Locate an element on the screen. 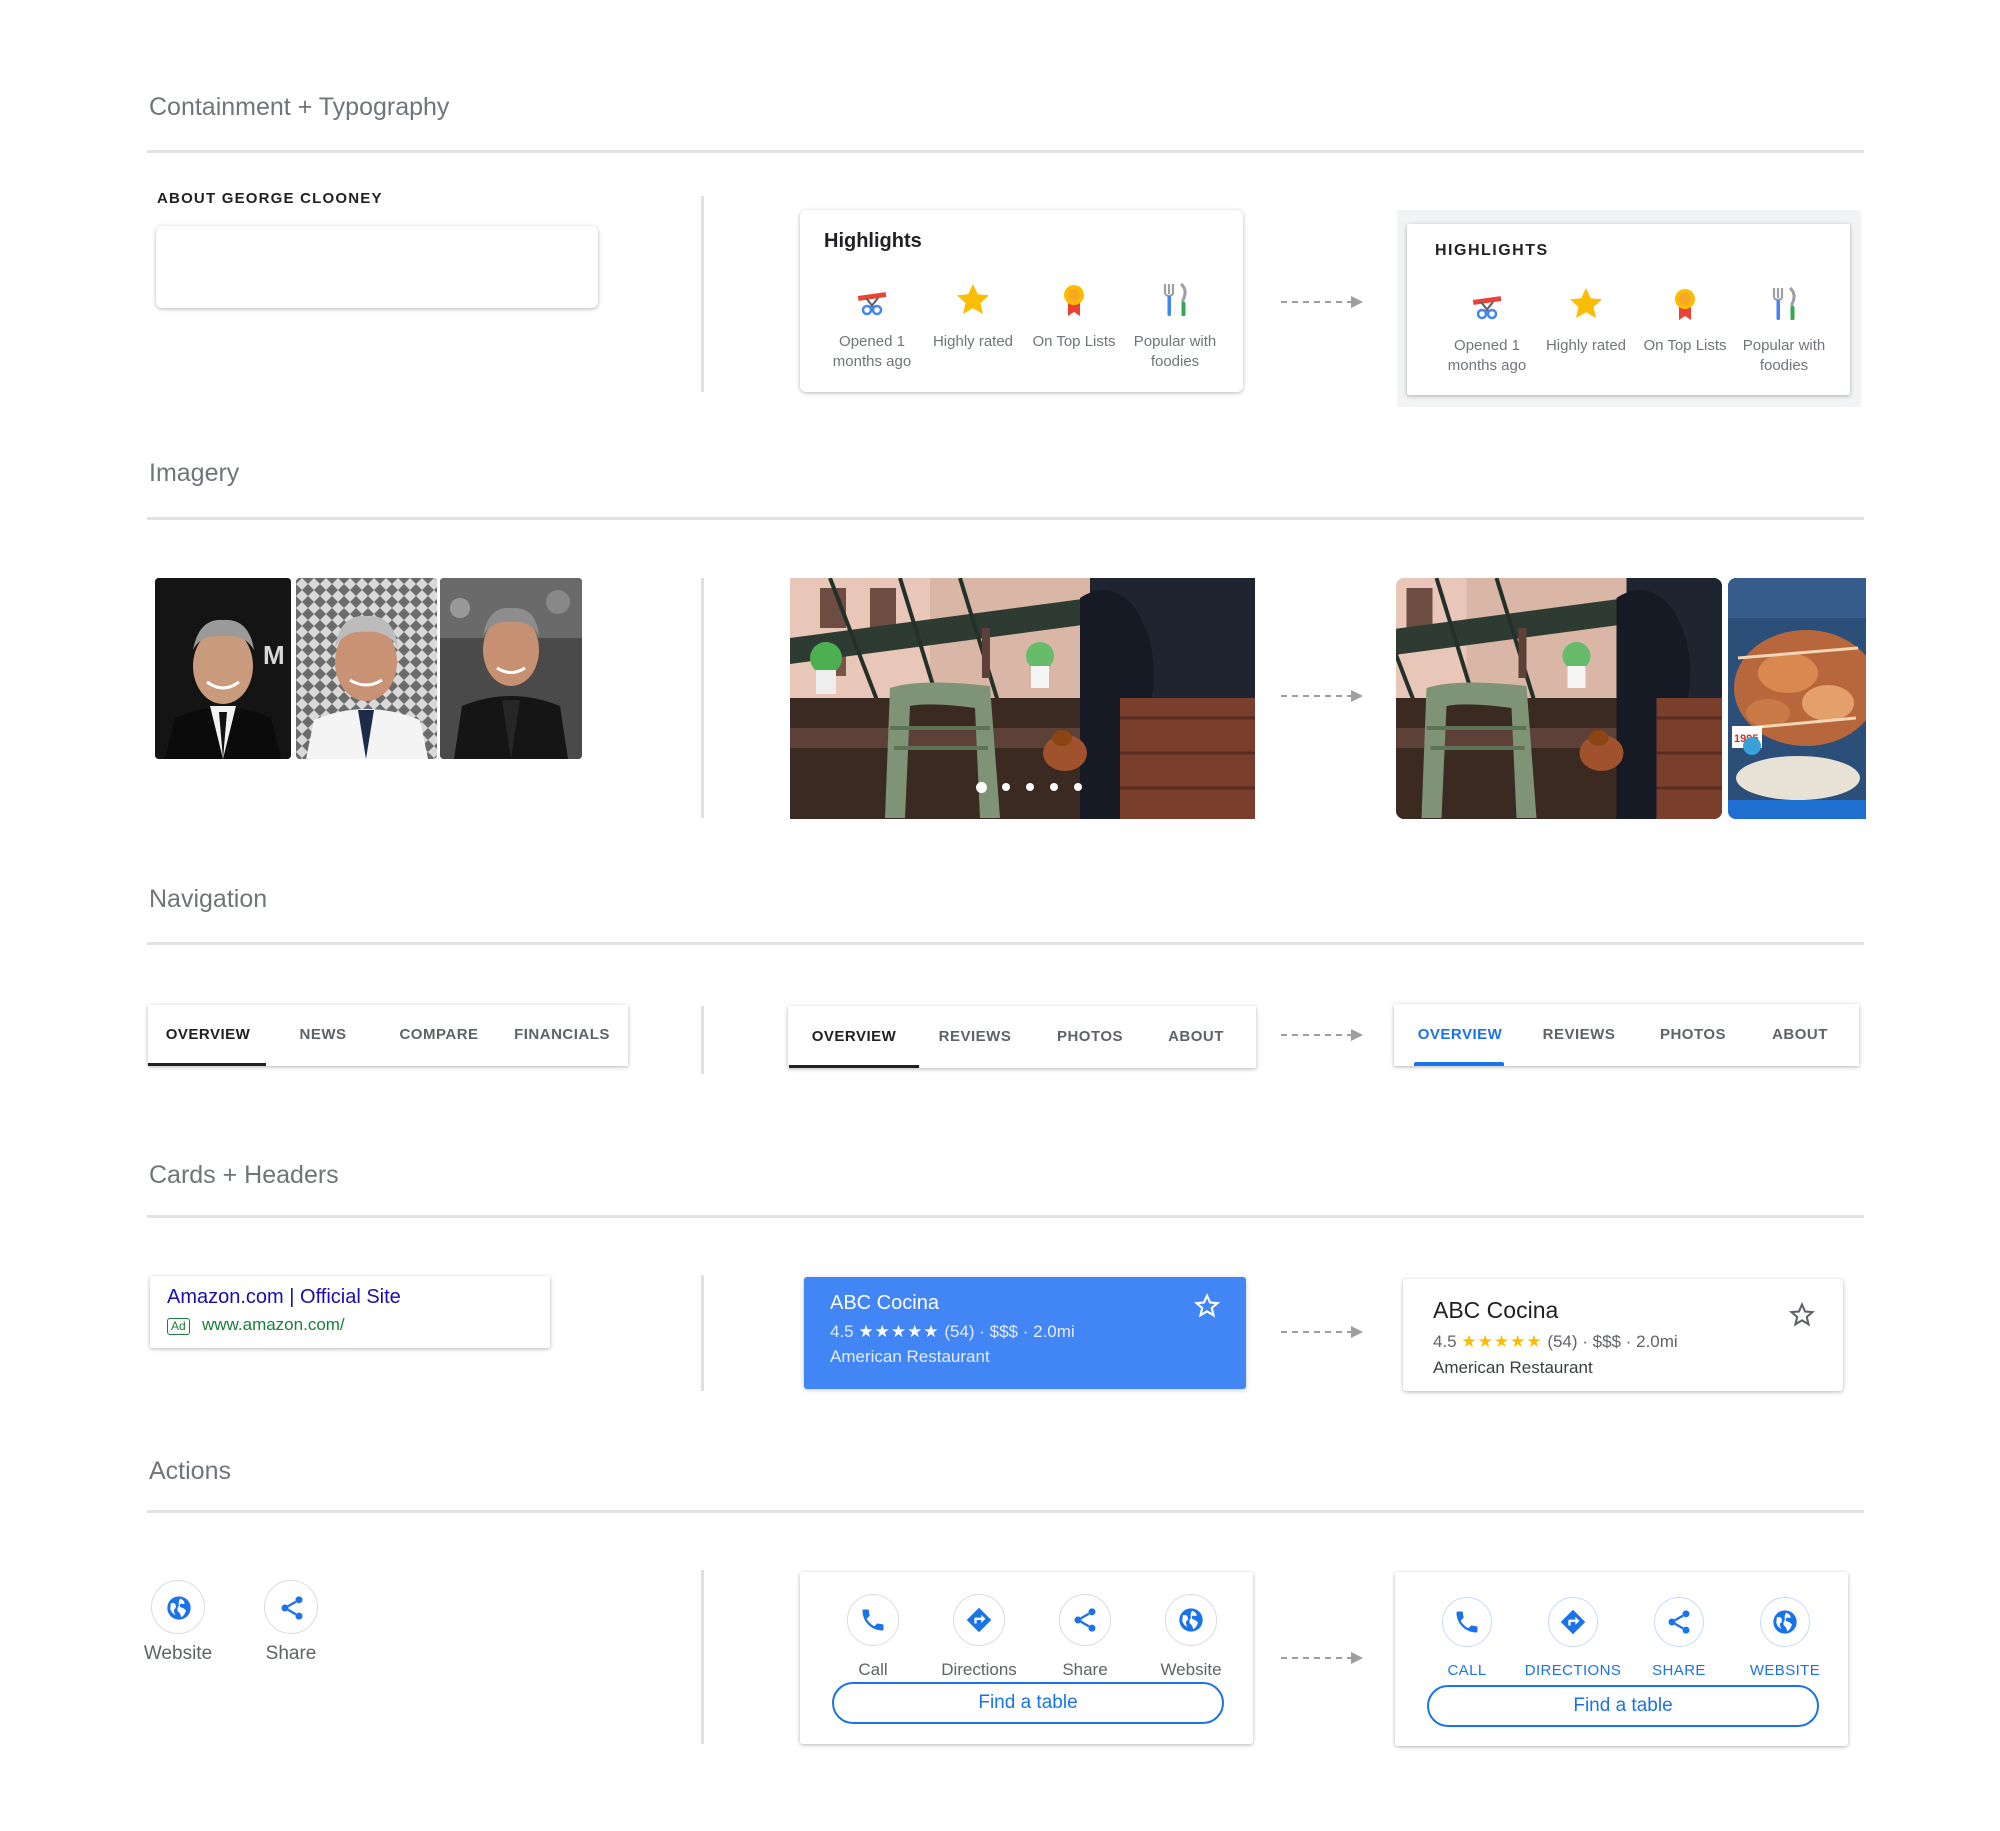 Image resolution: width=2000 pixels, height=1831 pixels. phone-icon is located at coordinates (1466, 1621).